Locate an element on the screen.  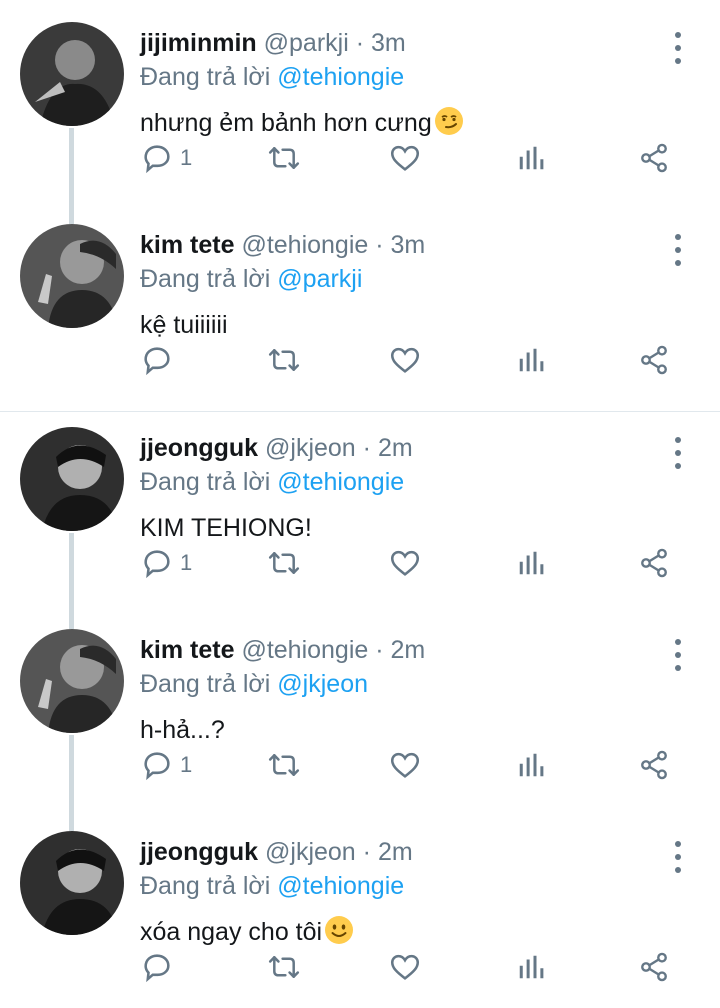
display-name: jijiminmin is located at coordinates (198, 43).